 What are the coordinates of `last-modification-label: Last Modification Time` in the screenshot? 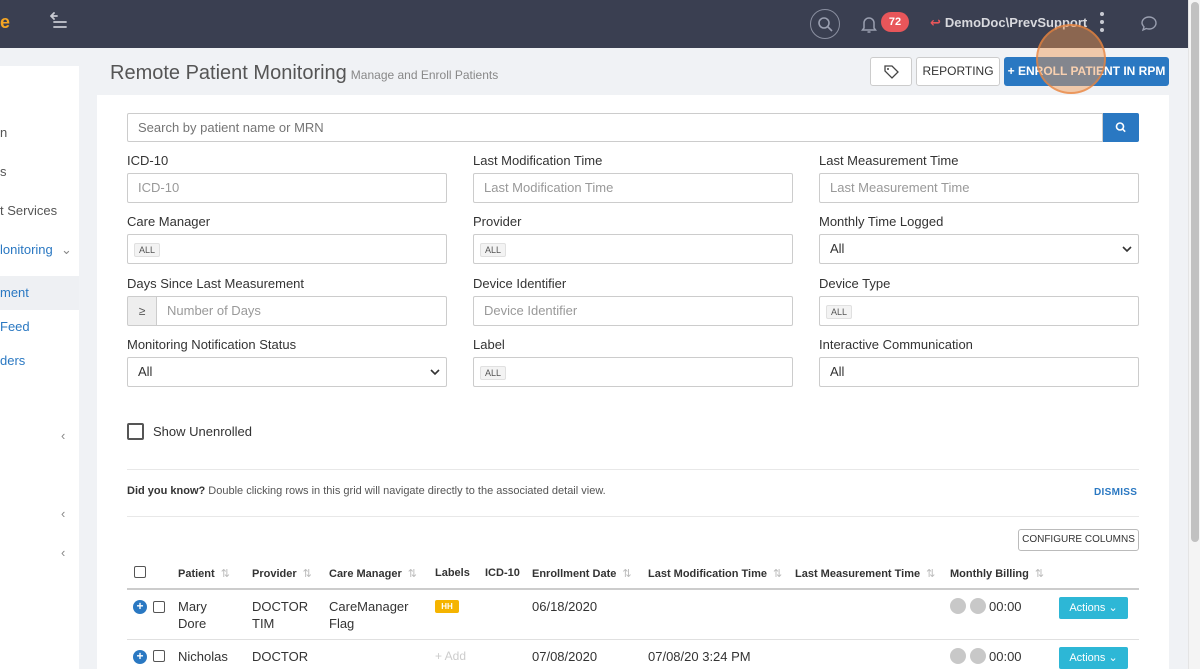 It's located at (538, 160).